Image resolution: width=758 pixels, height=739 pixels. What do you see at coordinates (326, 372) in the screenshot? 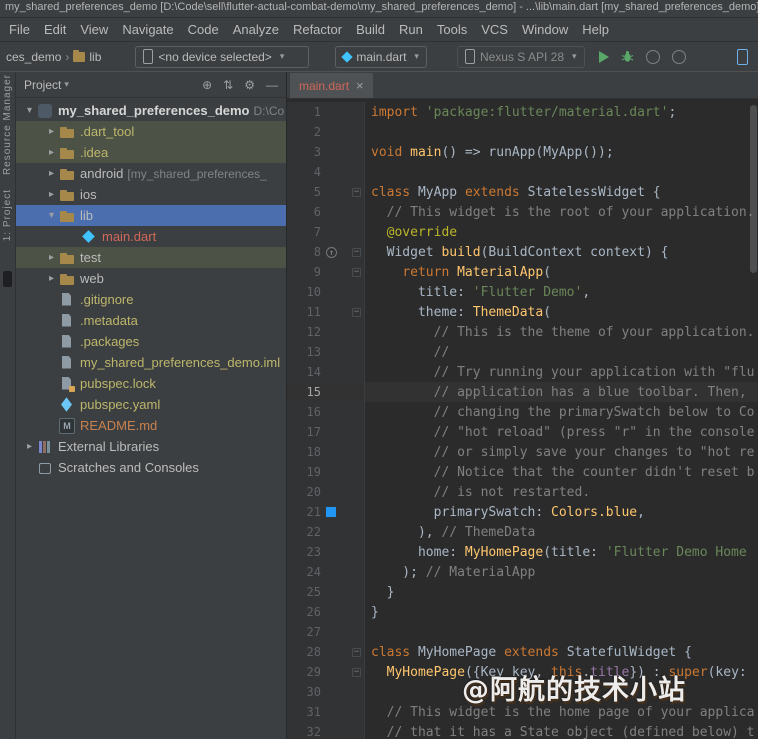
I see `gutter: 14` at bounding box center [326, 372].